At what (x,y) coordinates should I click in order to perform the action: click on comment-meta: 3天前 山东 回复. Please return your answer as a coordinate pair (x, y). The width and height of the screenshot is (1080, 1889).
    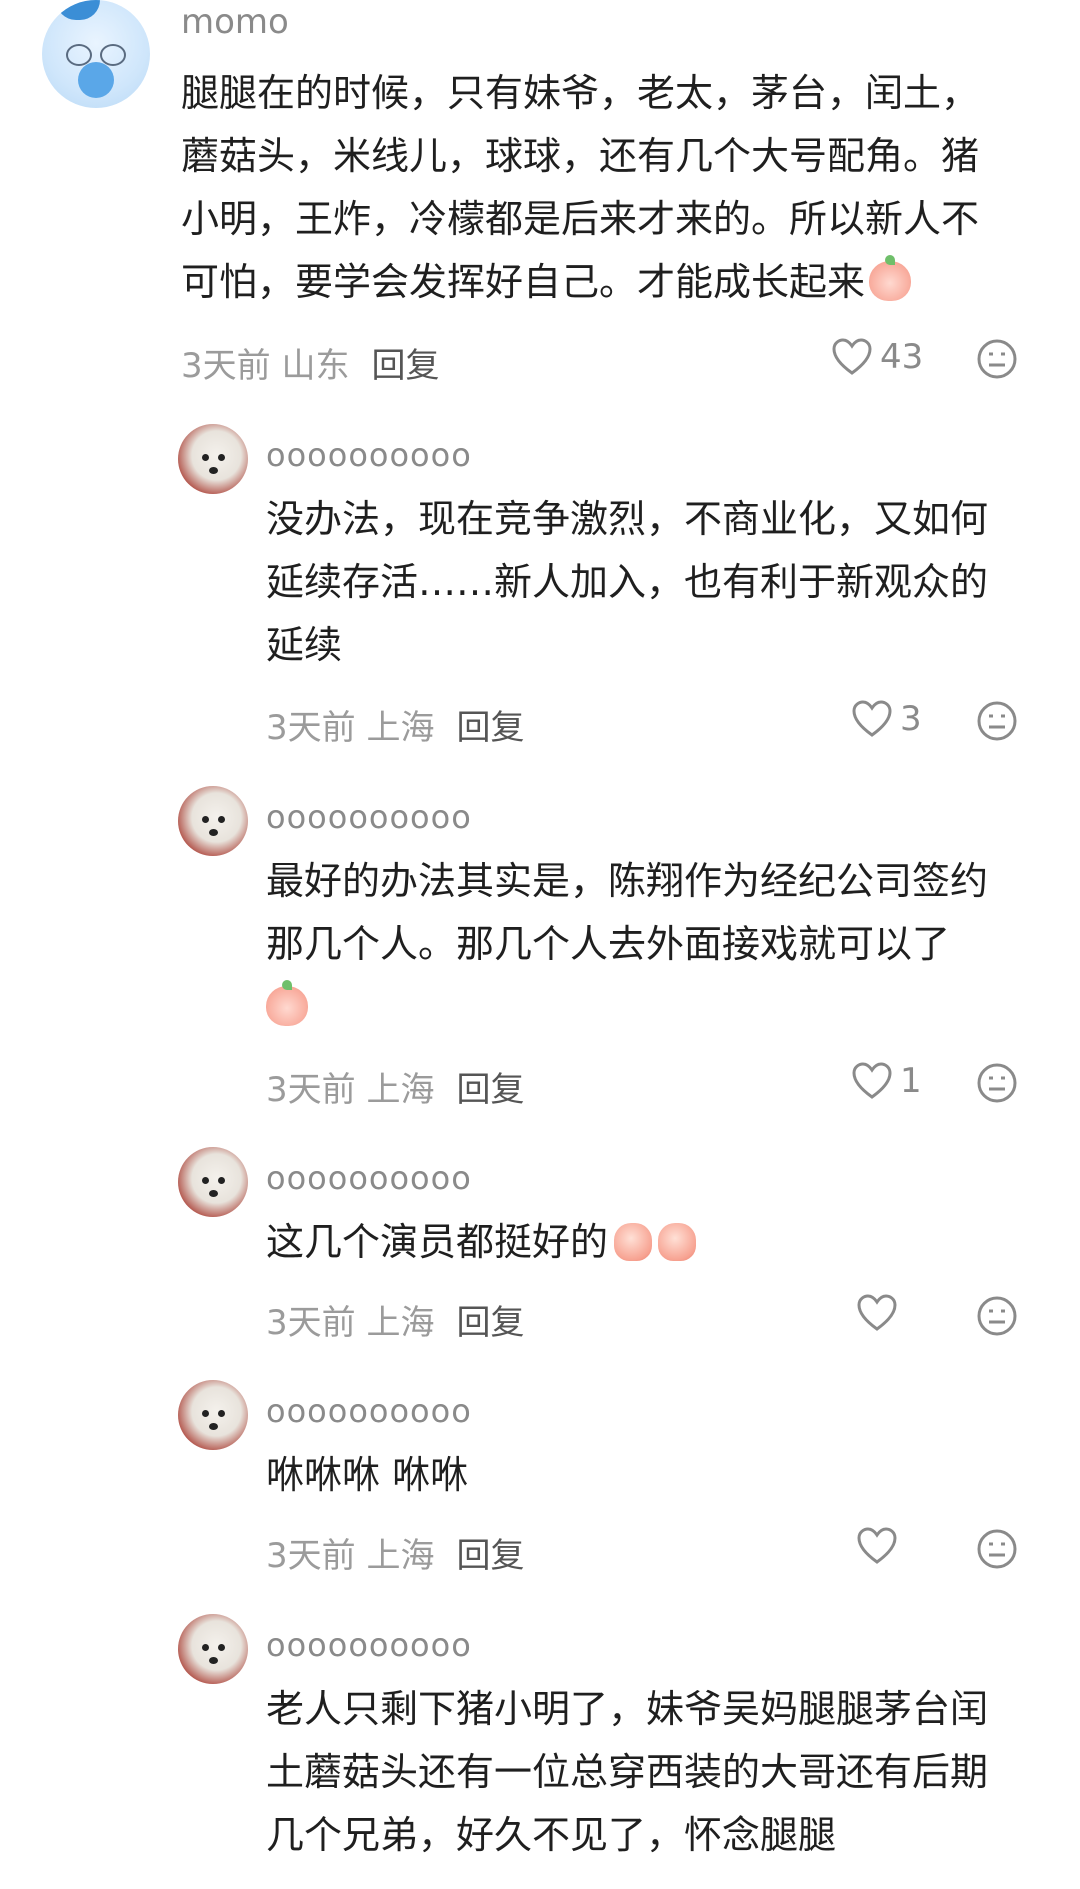
    Looking at the image, I should click on (310, 362).